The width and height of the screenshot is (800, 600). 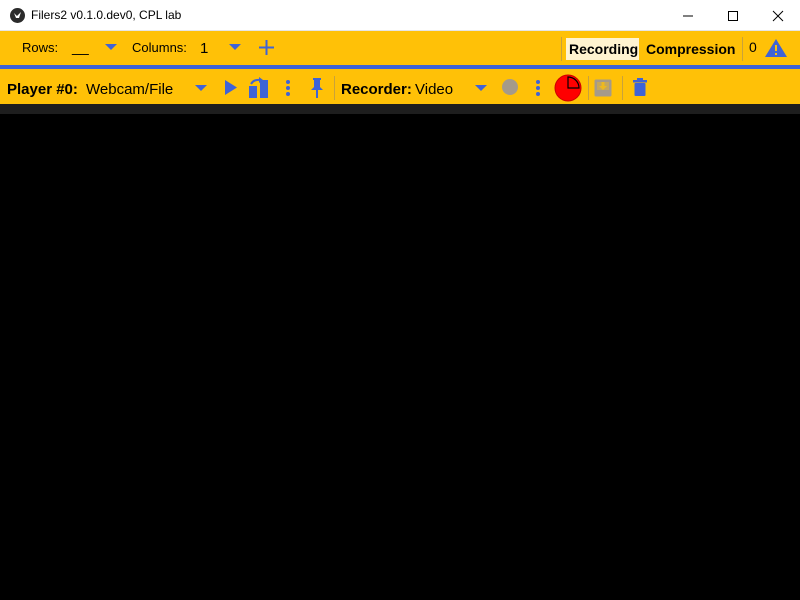 I want to click on plus-icon, so click(x=266, y=47).